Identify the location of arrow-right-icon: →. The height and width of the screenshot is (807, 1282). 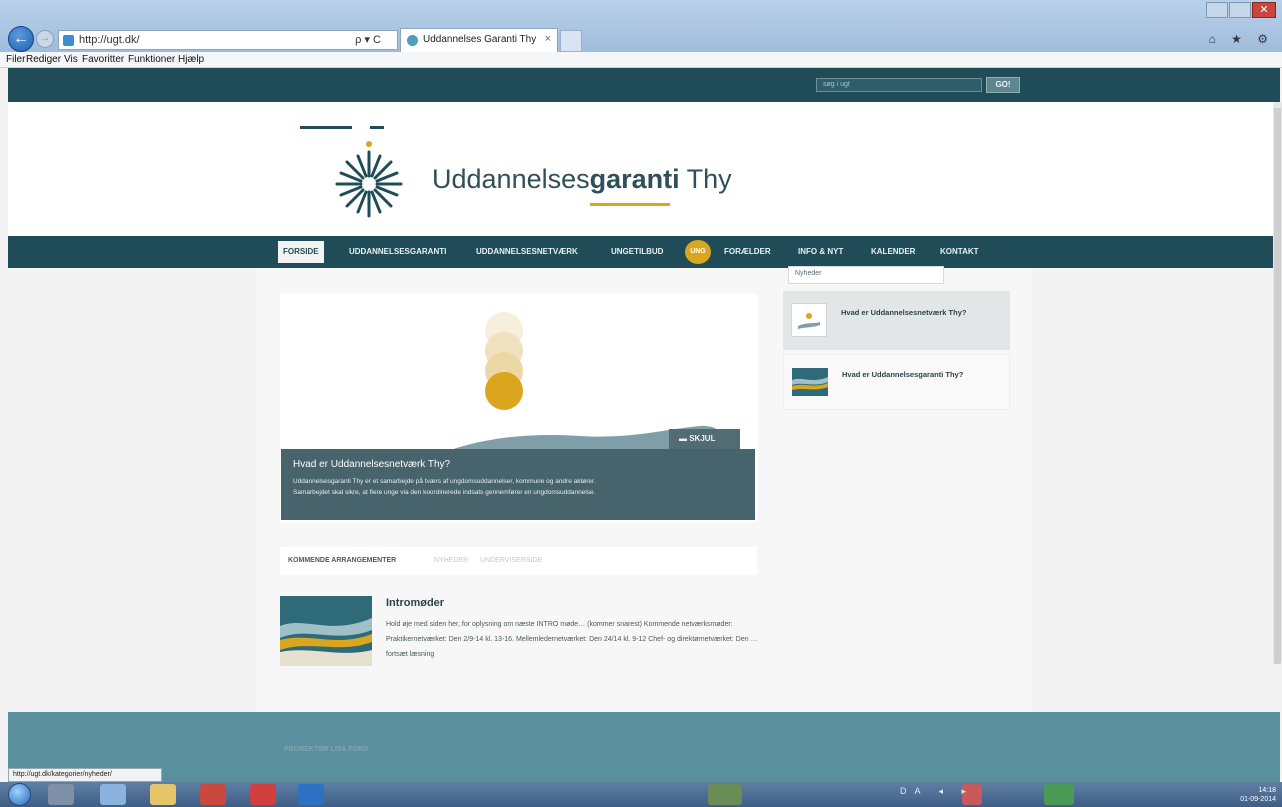
(45, 38).